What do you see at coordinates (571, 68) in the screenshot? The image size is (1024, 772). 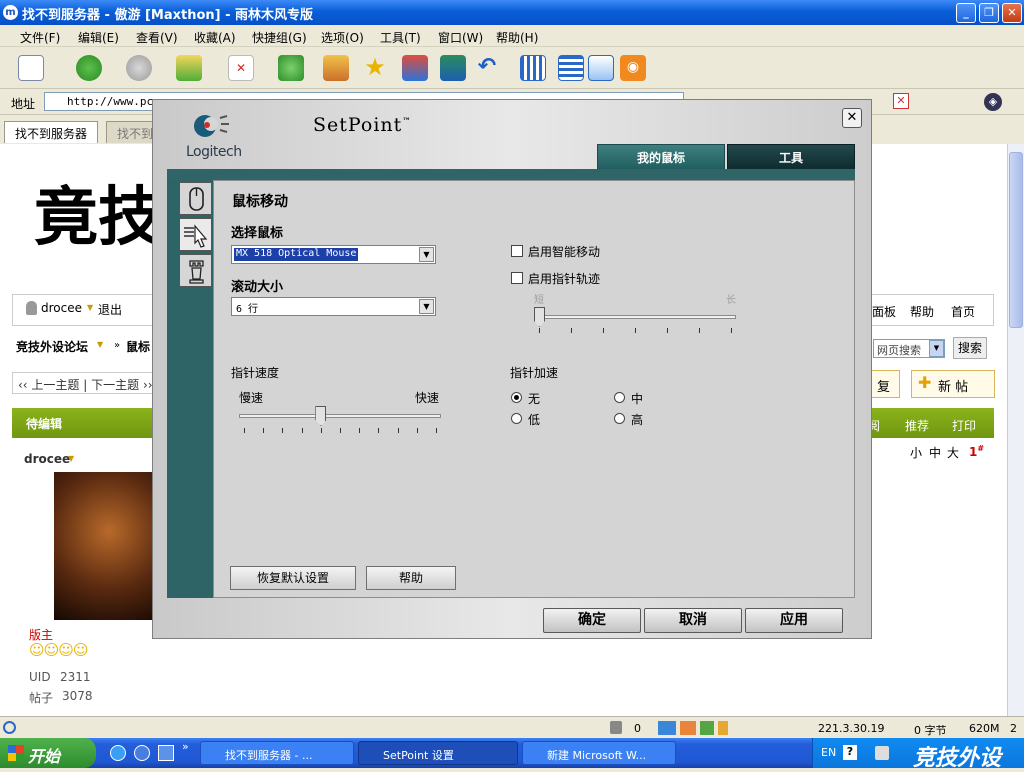 I see `list-view-icon` at bounding box center [571, 68].